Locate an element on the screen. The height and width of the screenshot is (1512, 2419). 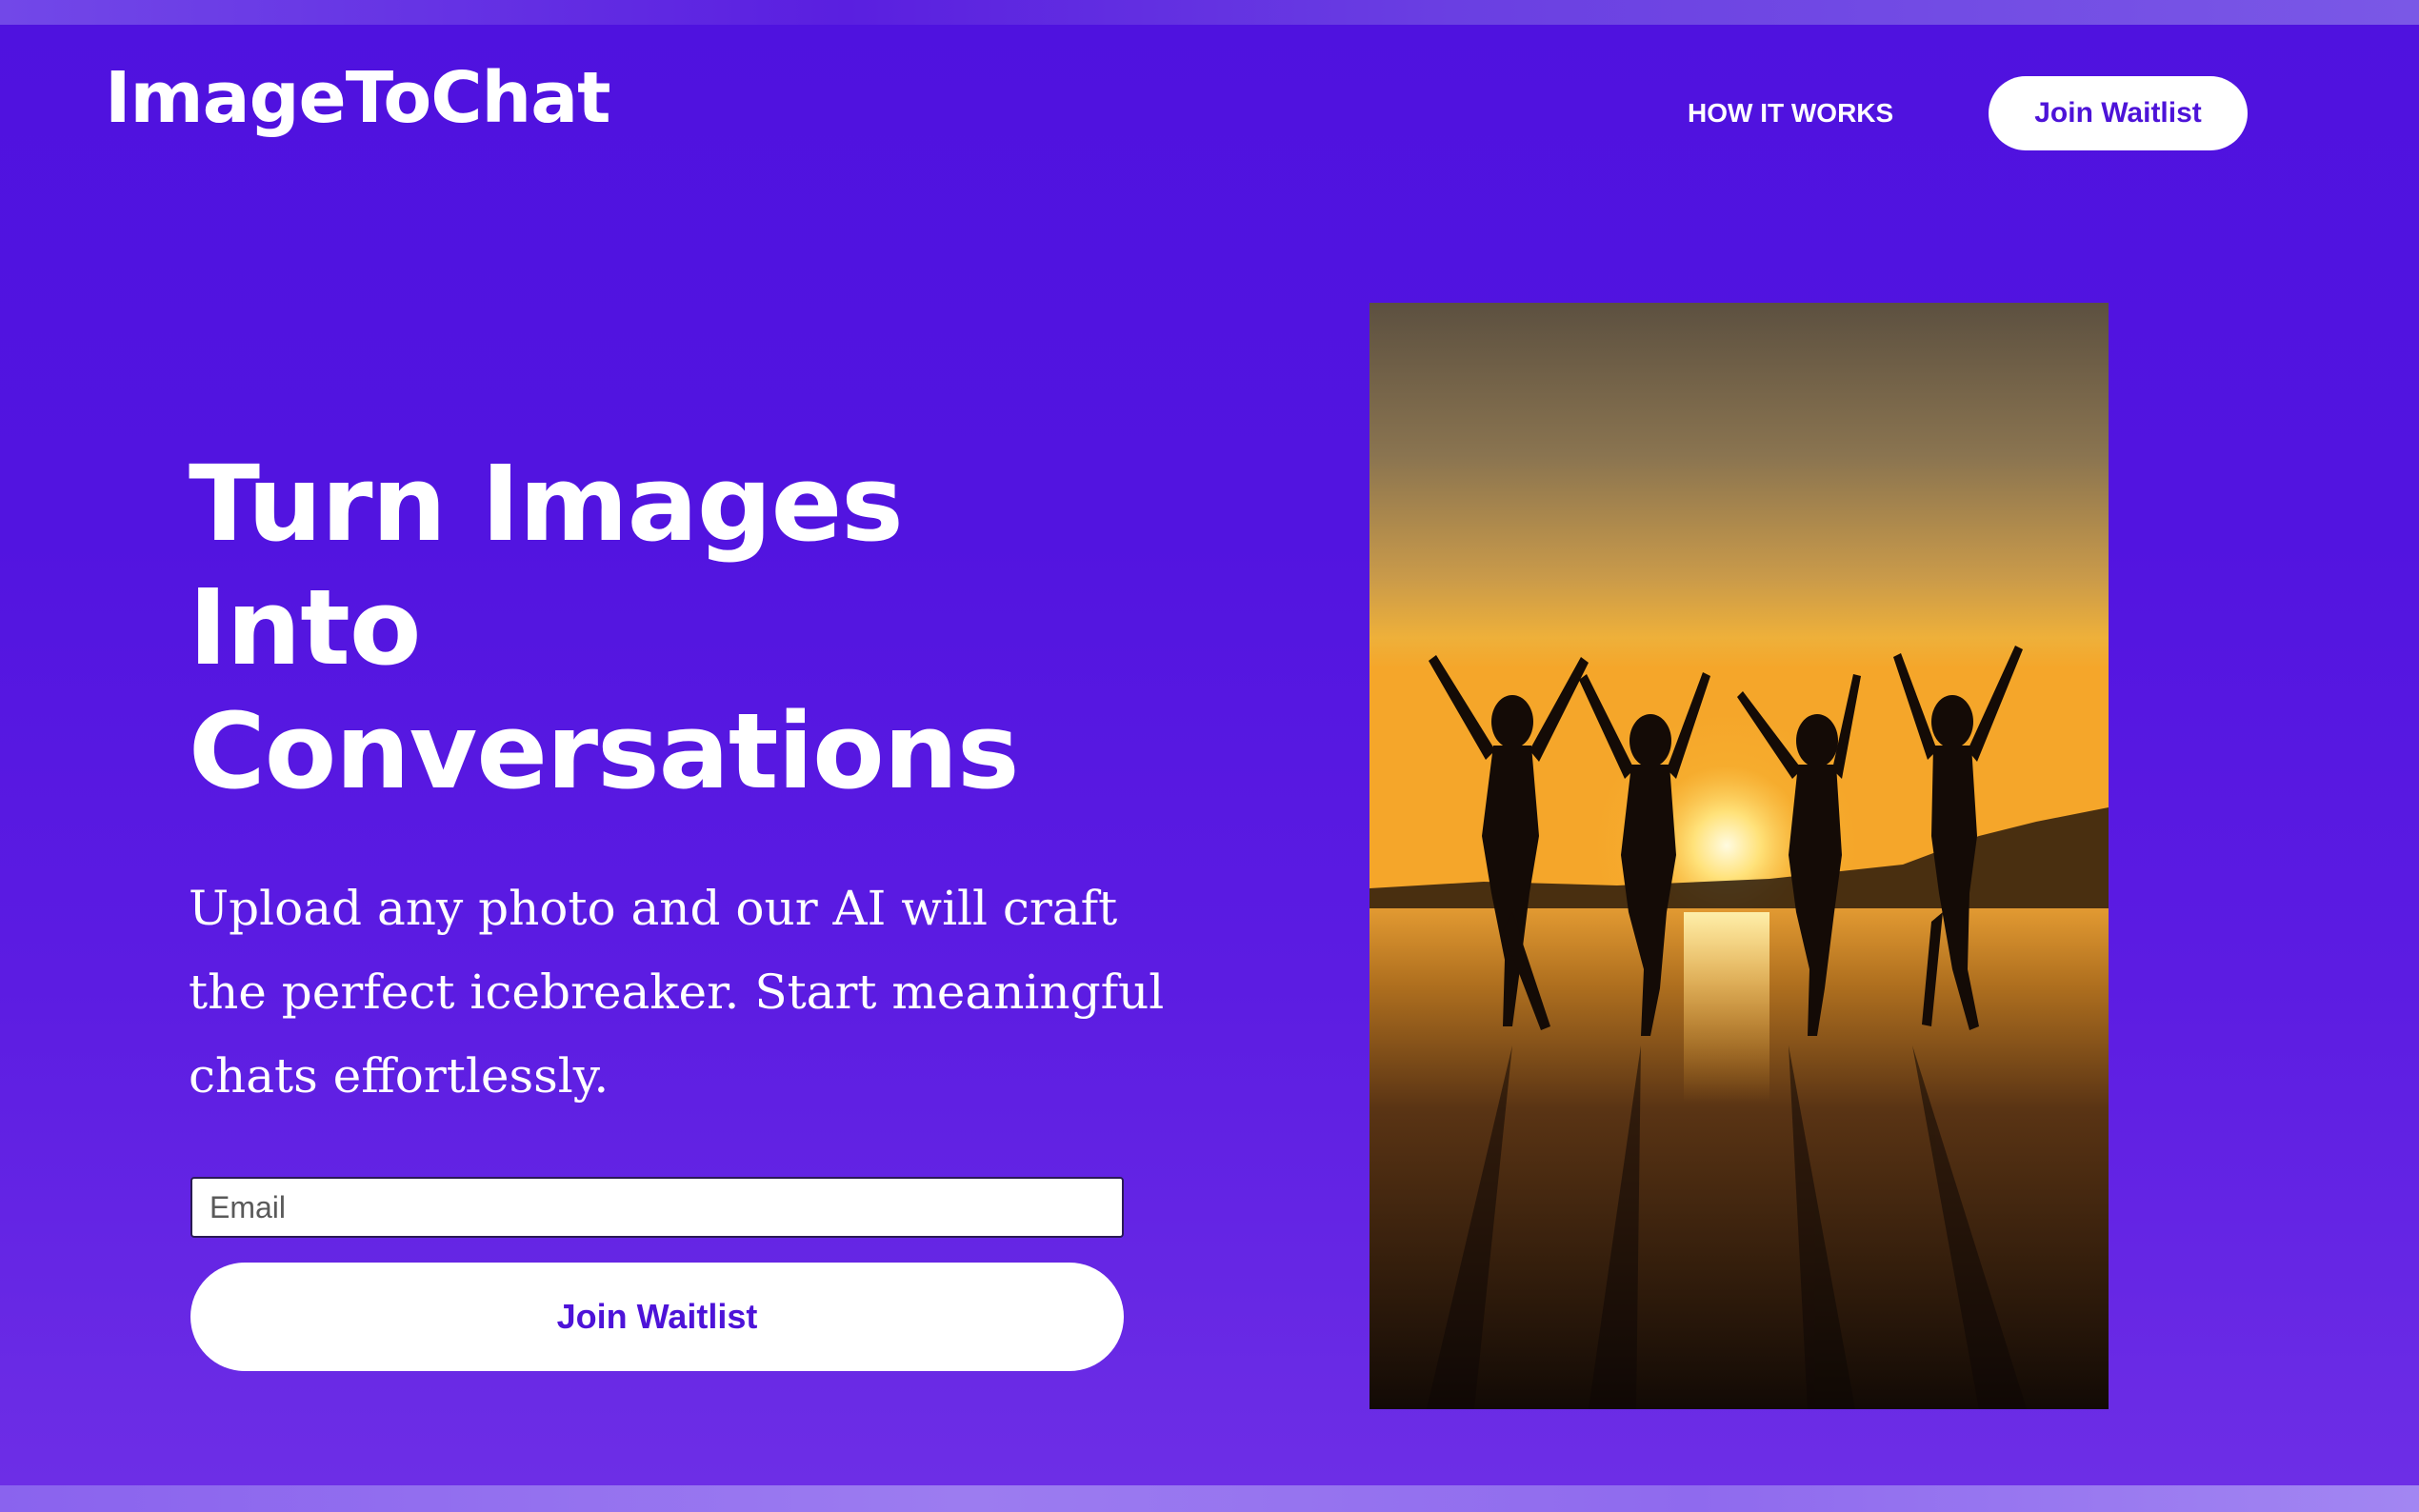
hero-subtext-line: the perfect icebreaker. Start meaningful is located at coordinates (677, 992).